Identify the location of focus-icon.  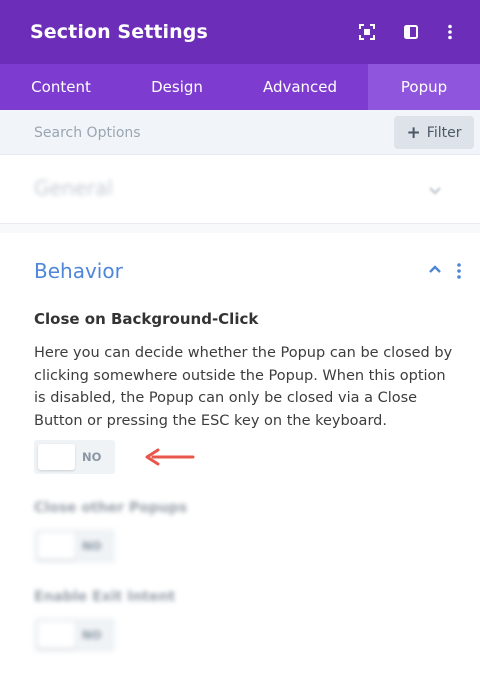
(367, 32).